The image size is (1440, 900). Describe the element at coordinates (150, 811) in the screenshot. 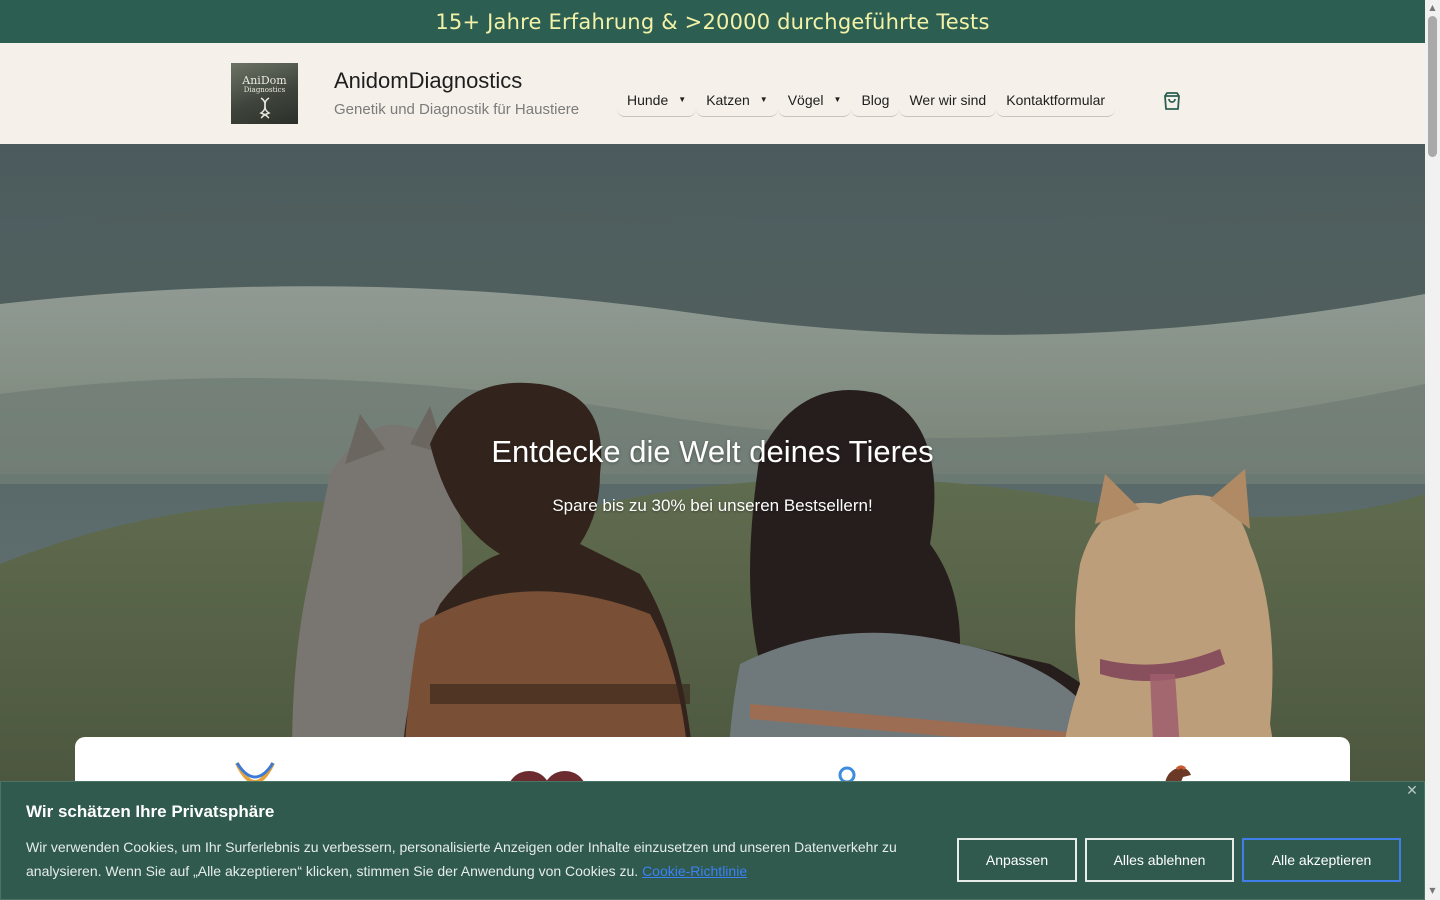

I see `cookie-title: Wir schätzen Ihre Privatsphäre` at that location.